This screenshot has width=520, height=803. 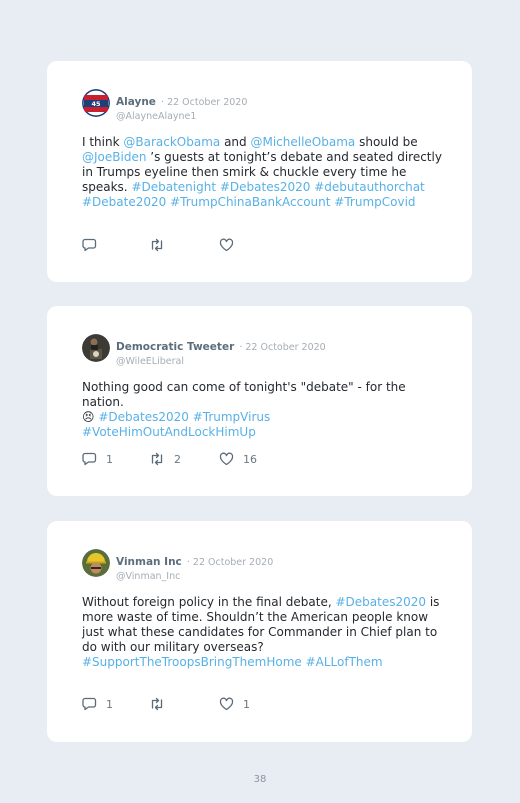 What do you see at coordinates (238, 459) in the screenshot?
I see `like-button: 16` at bounding box center [238, 459].